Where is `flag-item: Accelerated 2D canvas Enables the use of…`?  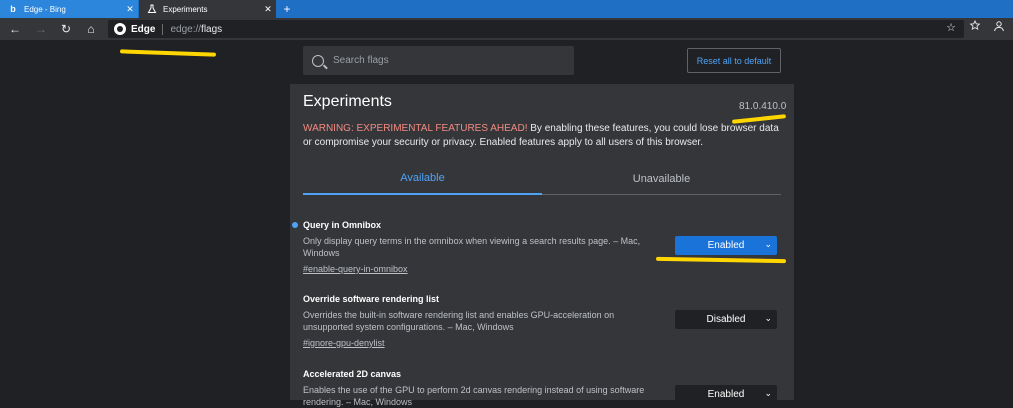 flag-item: Accelerated 2D canvas Enables the use of… is located at coordinates (542, 388).